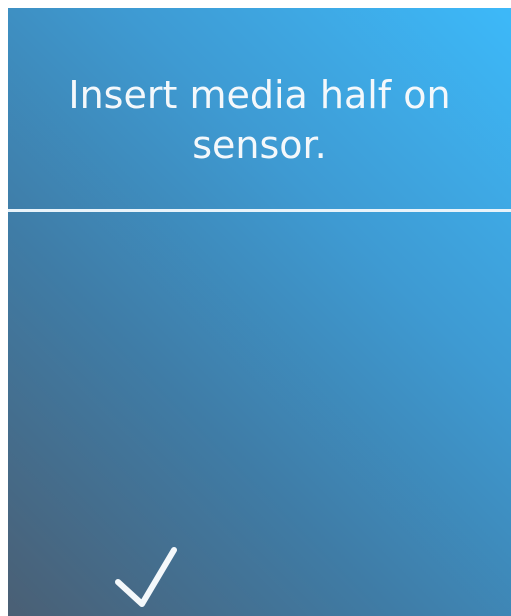 This screenshot has height=616, width=511. I want to click on divider-line, so click(259, 210).